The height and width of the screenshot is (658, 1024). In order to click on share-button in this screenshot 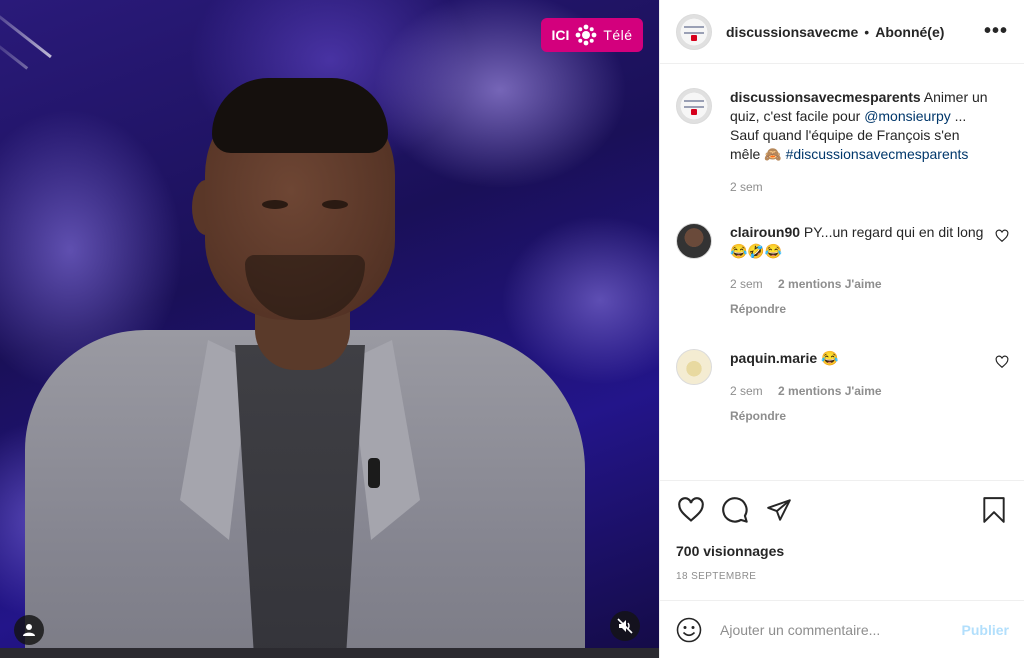, I will do `click(779, 510)`.